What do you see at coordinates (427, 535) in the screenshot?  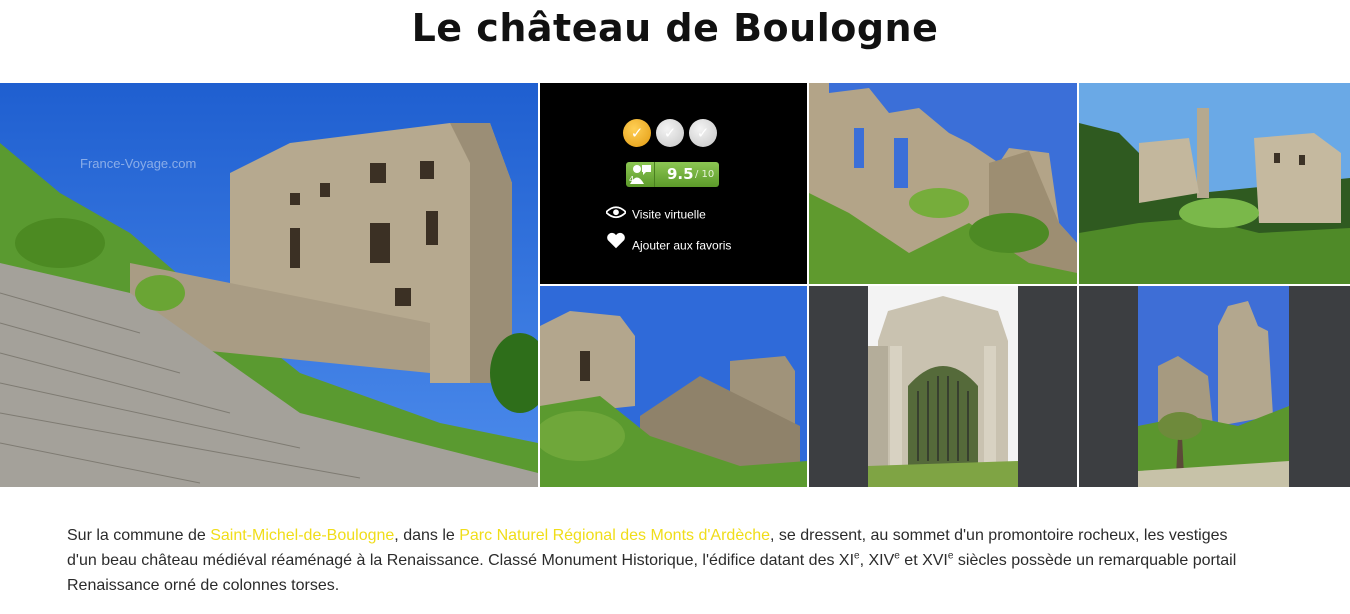 I see `desc-text: , dans le` at bounding box center [427, 535].